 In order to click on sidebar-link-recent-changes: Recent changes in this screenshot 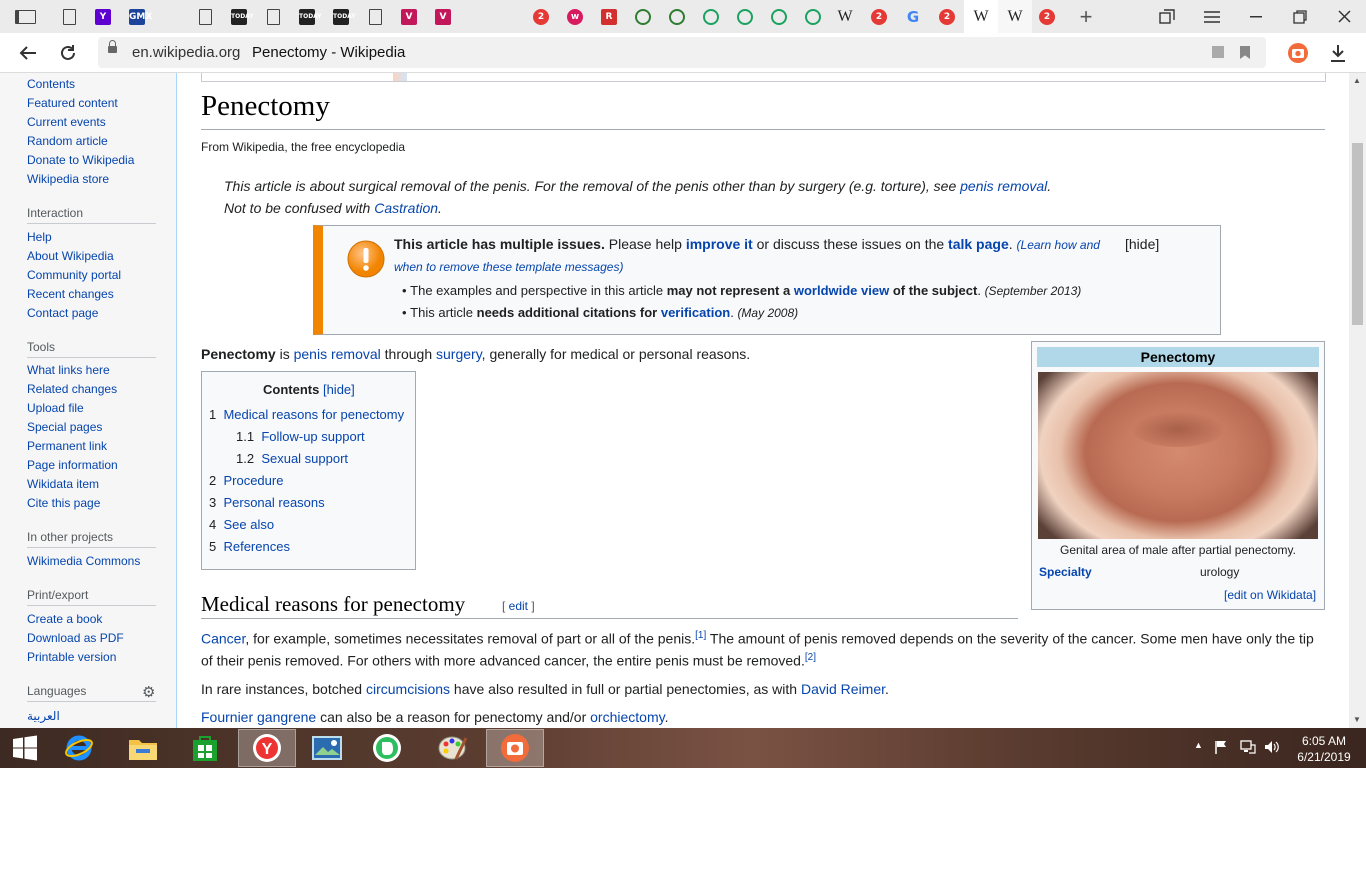, I will do `click(70, 294)`.